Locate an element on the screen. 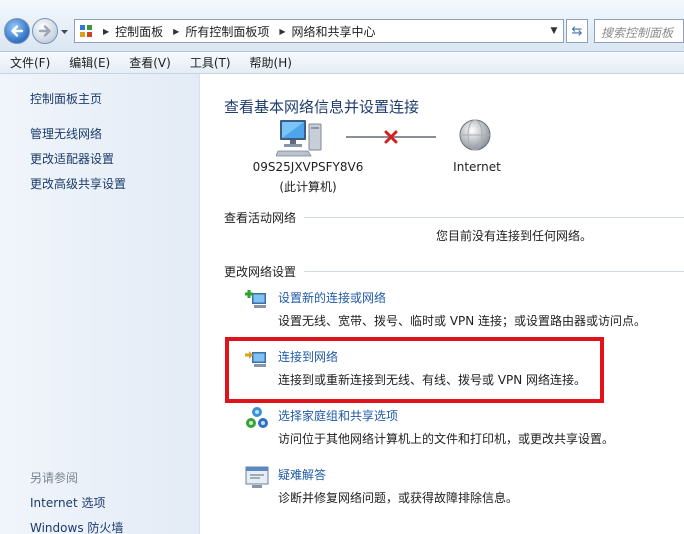 The width and height of the screenshot is (684, 534). breadcrumb-item-network-center: ▶ 网络和共享中心 is located at coordinates (326, 31).